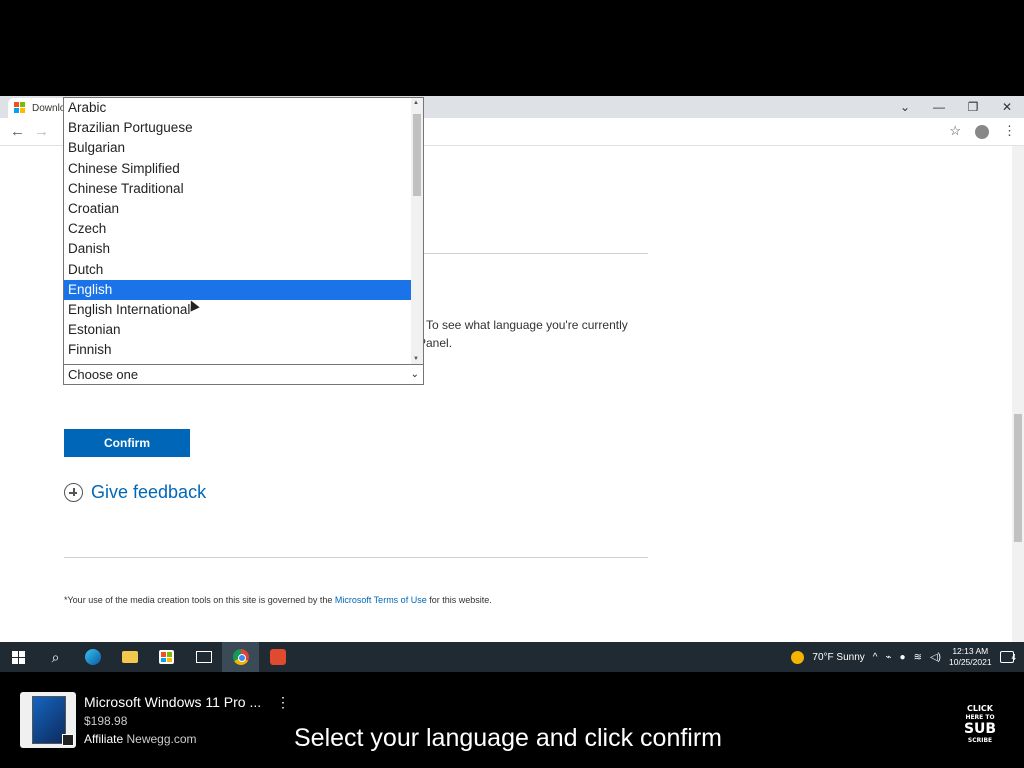 The image size is (1024, 768). I want to click on sub-line-4: SCRIBE, so click(980, 740).